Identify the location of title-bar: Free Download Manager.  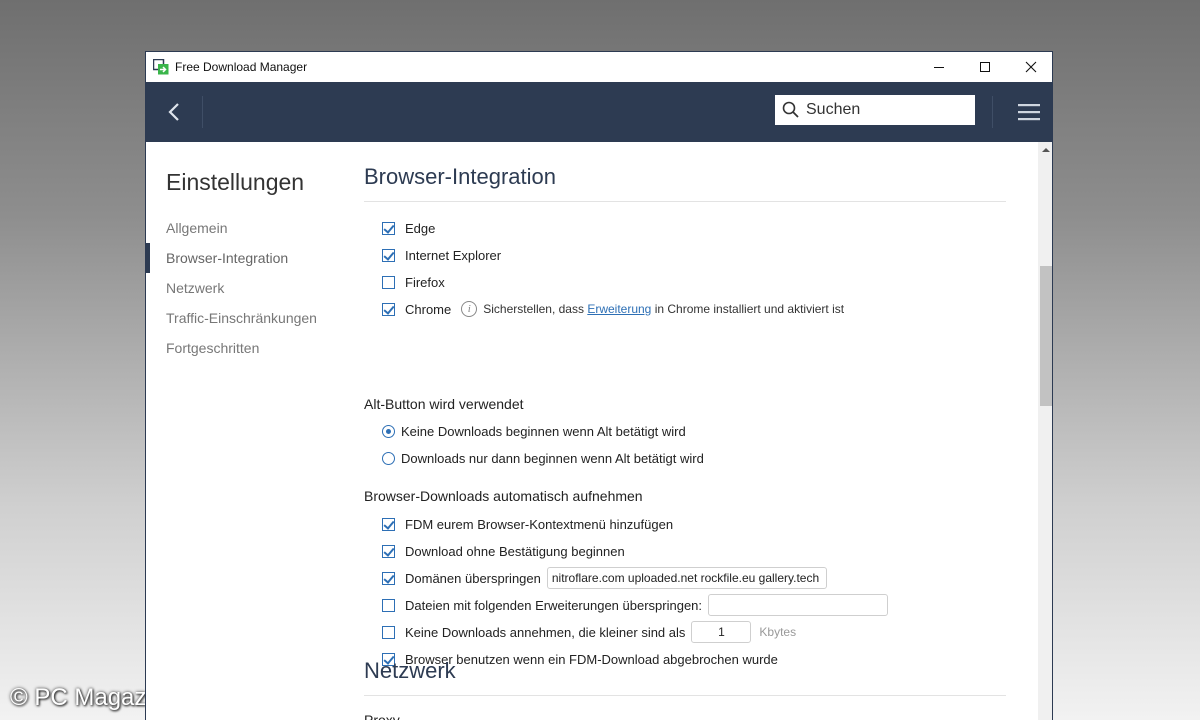
(599, 67).